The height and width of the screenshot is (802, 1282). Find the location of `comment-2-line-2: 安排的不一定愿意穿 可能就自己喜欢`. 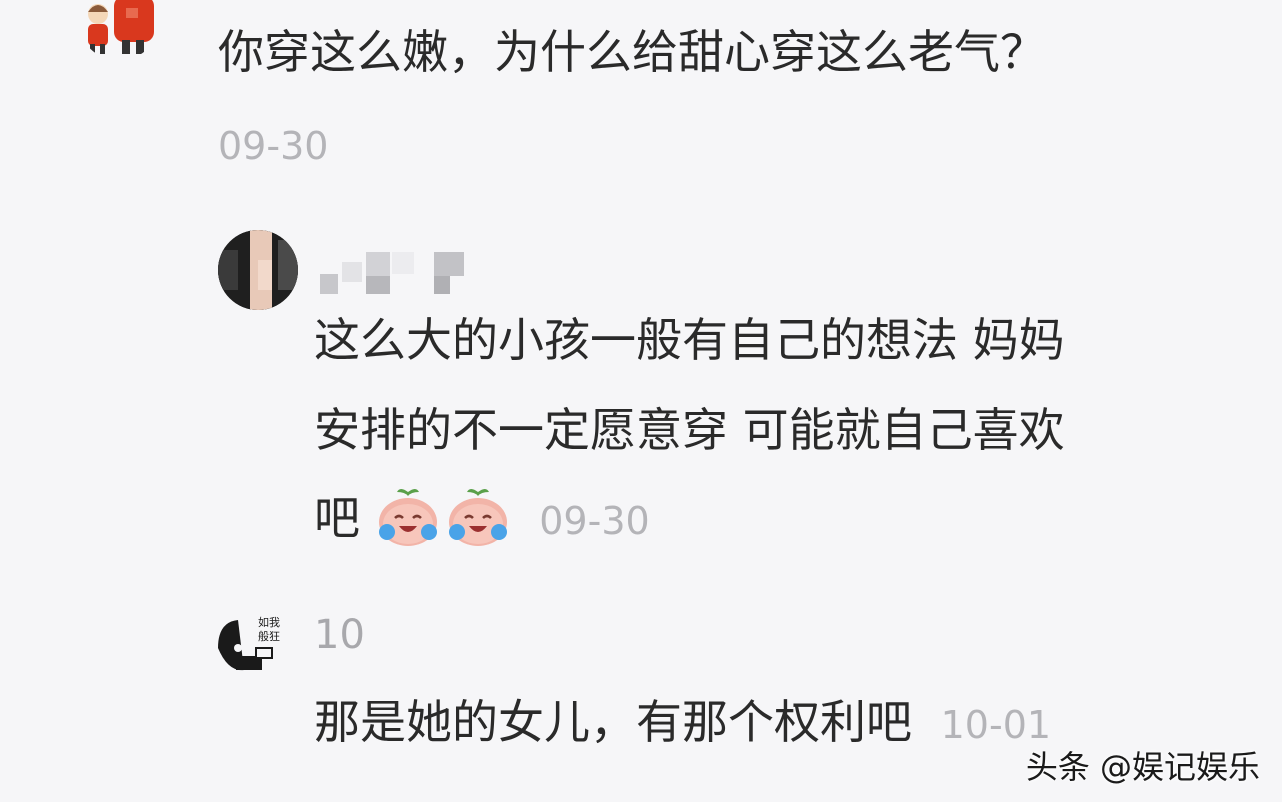

comment-2-line-2: 安排的不一定愿意穿 可能就自己喜欢 is located at coordinates (689, 430).